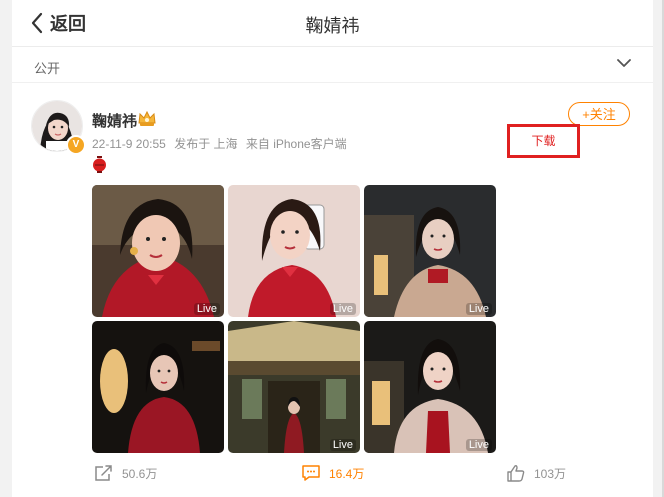 The width and height of the screenshot is (664, 497). I want to click on crown-badge-icon, so click(147, 118).